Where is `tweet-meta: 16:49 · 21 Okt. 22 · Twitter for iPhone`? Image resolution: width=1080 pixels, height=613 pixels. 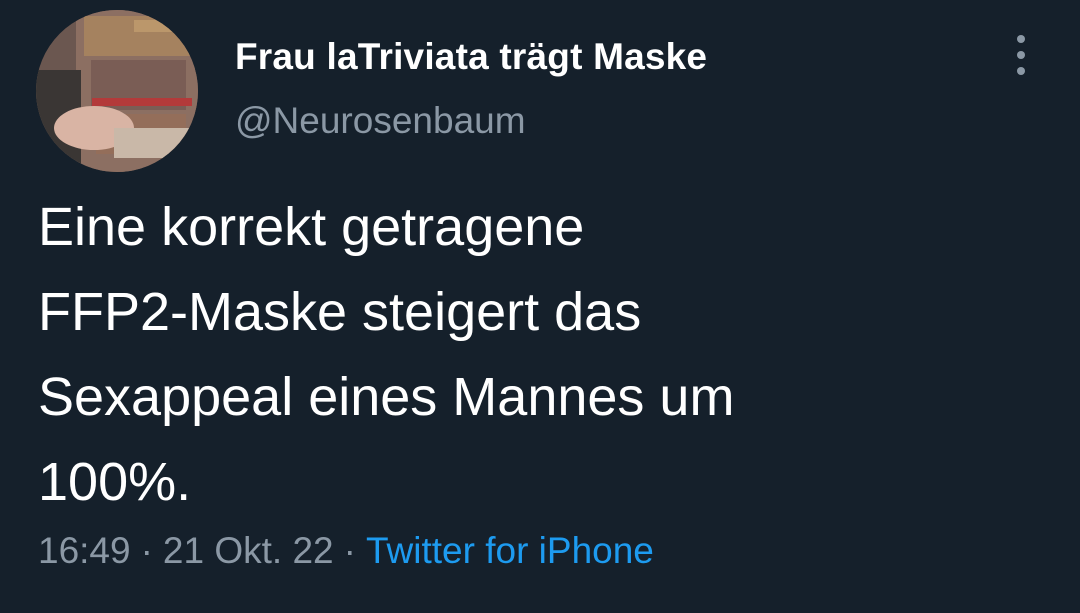
tweet-meta: 16:49 · 21 Okt. 22 · Twitter for iPhone is located at coordinates (346, 551).